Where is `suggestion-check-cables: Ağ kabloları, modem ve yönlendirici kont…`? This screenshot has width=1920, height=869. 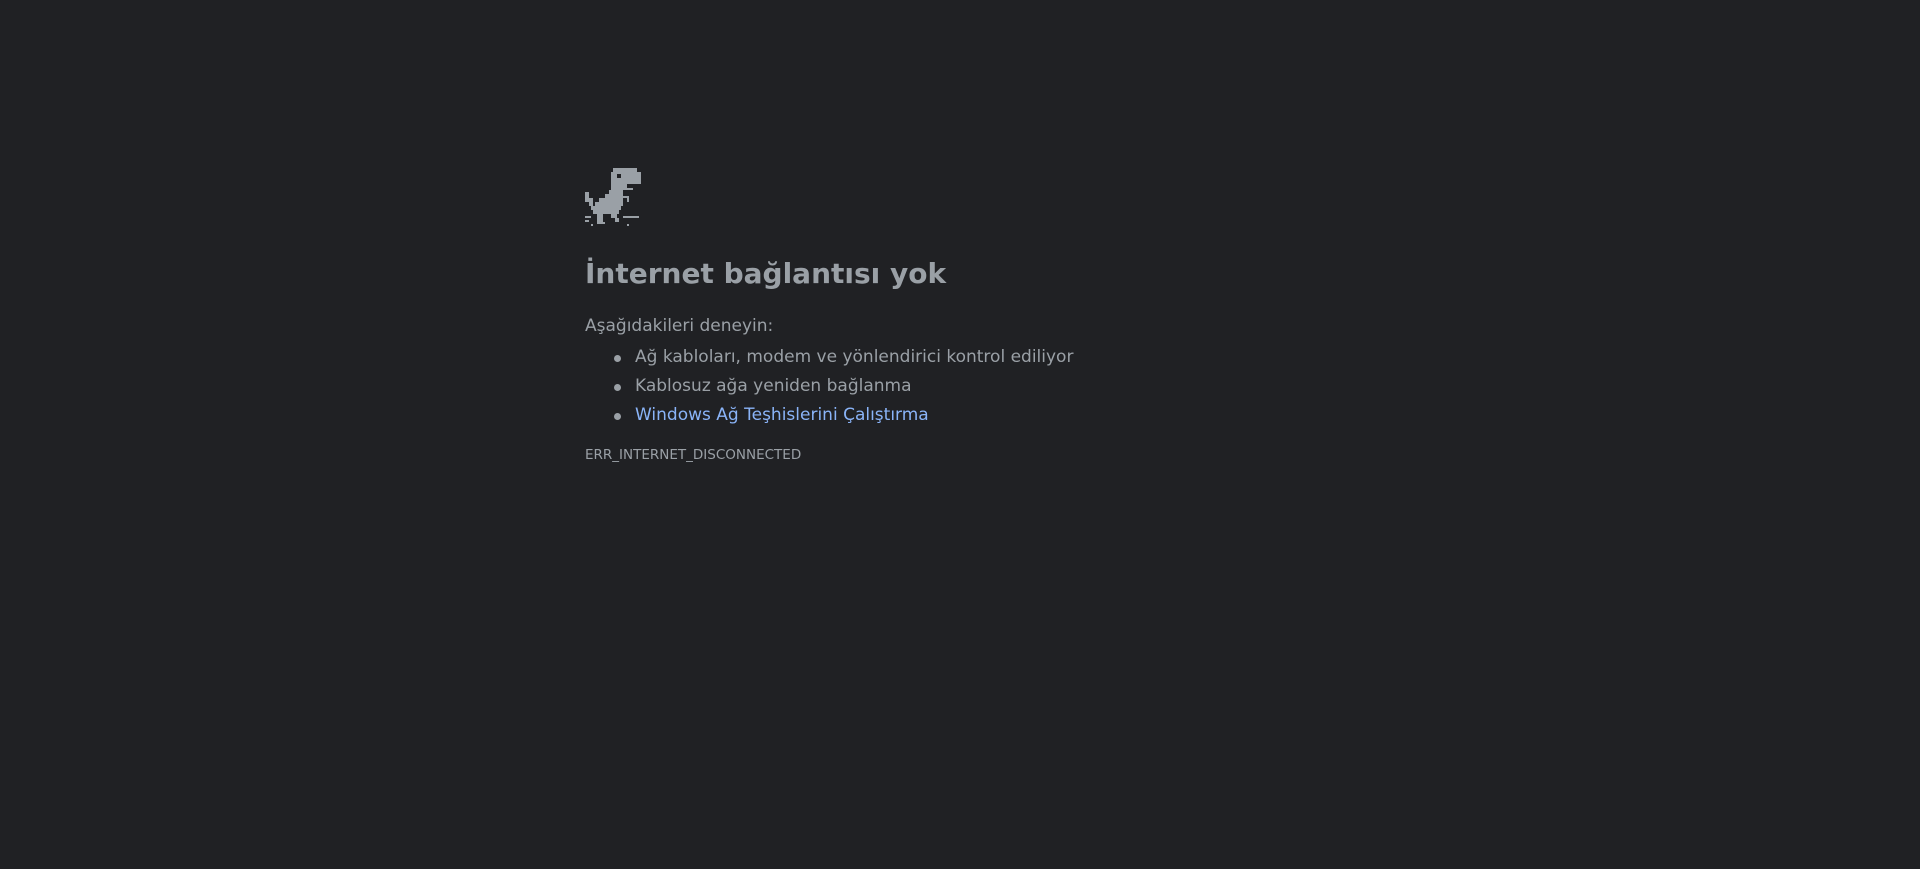
suggestion-check-cables: Ağ kabloları, modem ve yönlendirici kont… is located at coordinates (854, 357).